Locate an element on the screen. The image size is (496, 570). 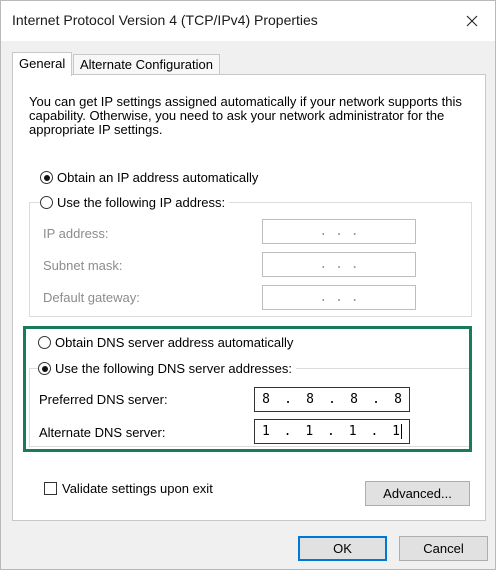
cancel-button: Cancel is located at coordinates (443, 548).